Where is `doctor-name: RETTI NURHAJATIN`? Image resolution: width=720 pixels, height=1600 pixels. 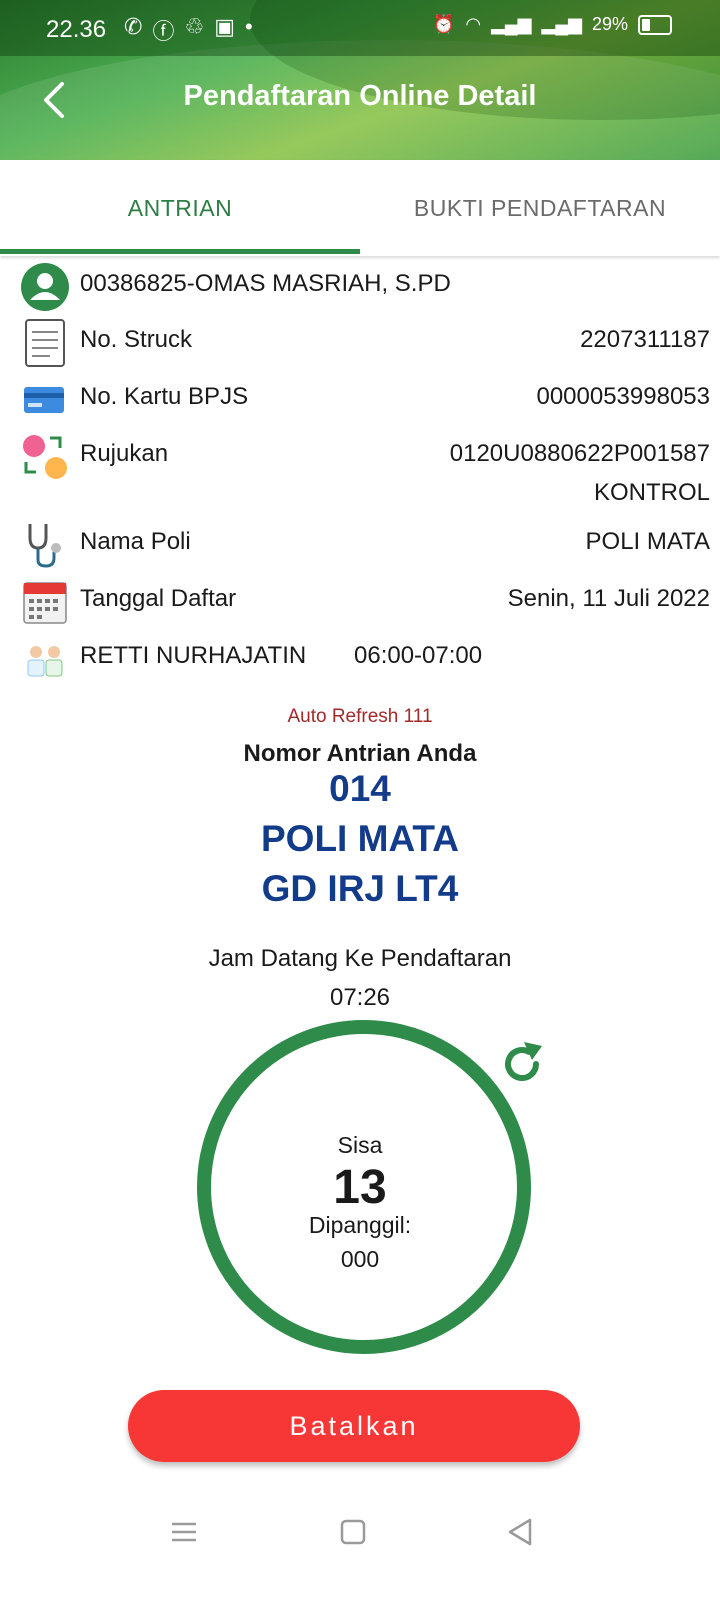 doctor-name: RETTI NURHAJATIN is located at coordinates (193, 655).